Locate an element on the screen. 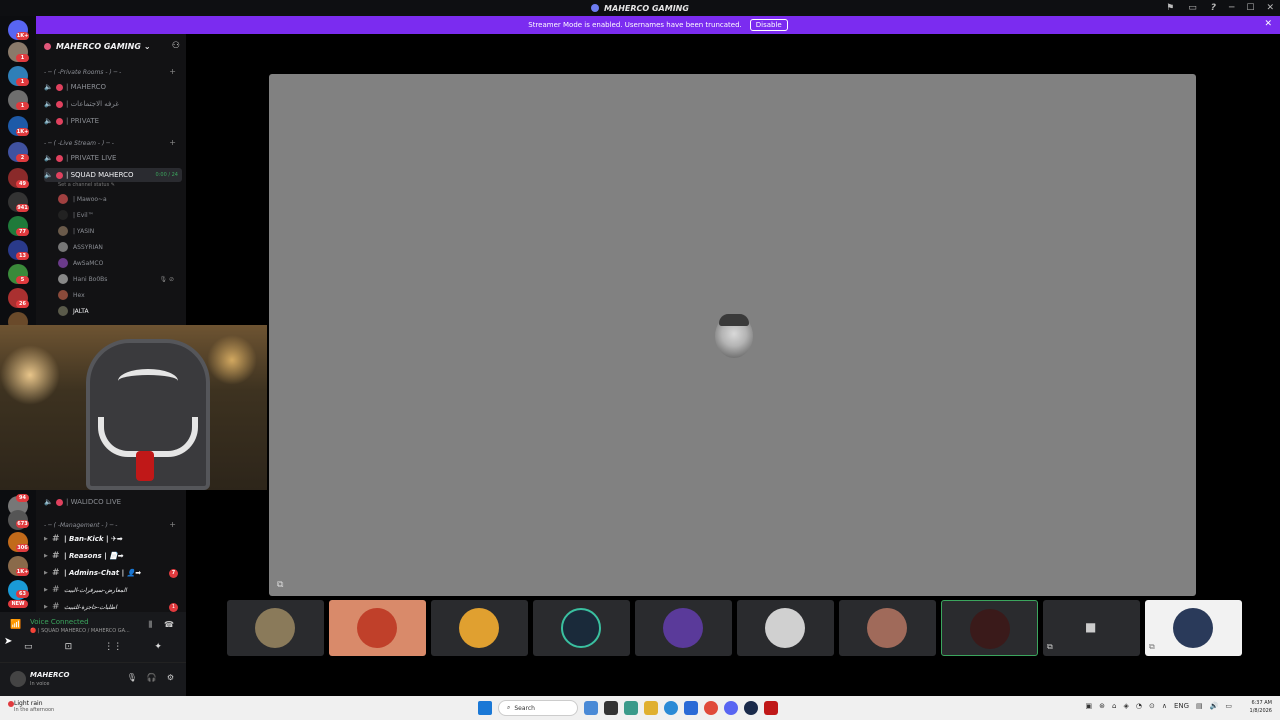 This screenshot has height=720, width=1280. title-icons: ⚑ ▭ ? is located at coordinates (1191, 8).